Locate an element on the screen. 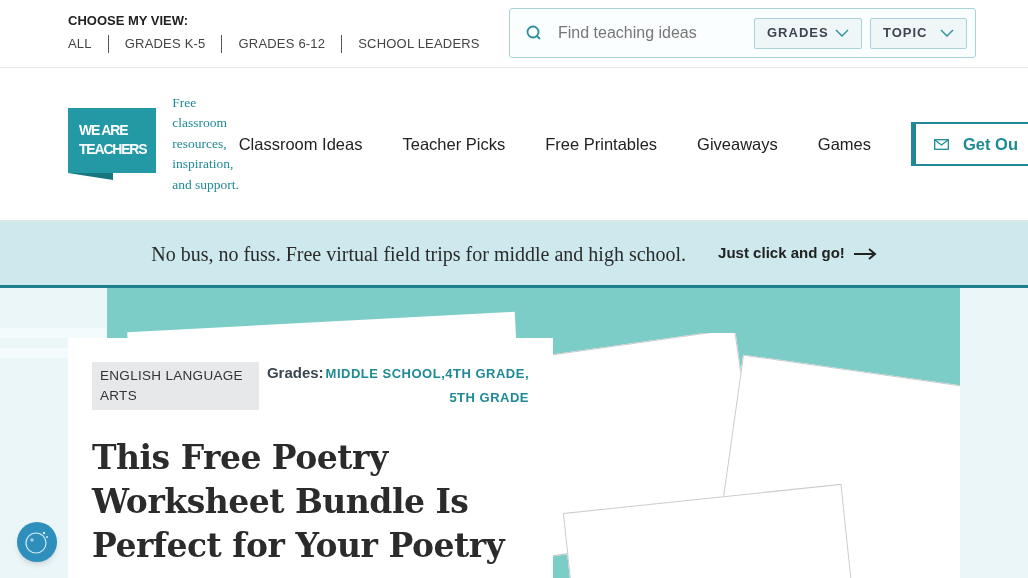 The image size is (1028, 578). filter-dropdown: GRADES is located at coordinates (808, 33).